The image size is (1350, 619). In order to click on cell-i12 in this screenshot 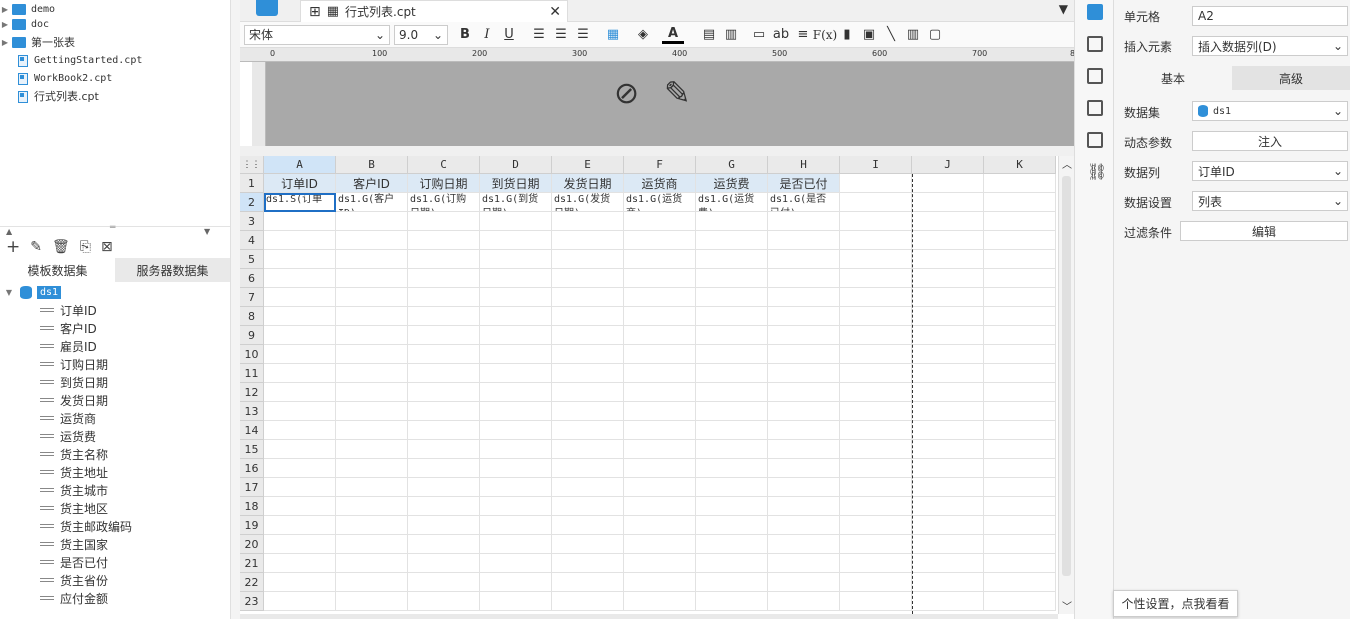, I will do `click(876, 392)`.